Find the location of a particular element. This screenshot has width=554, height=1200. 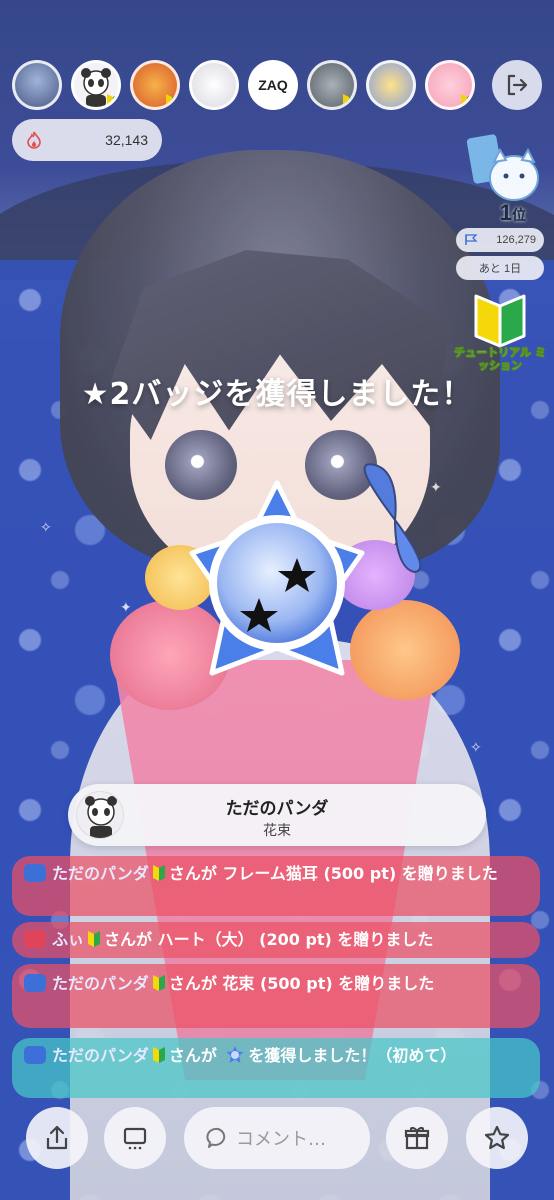

star-icon is located at coordinates (497, 1137).